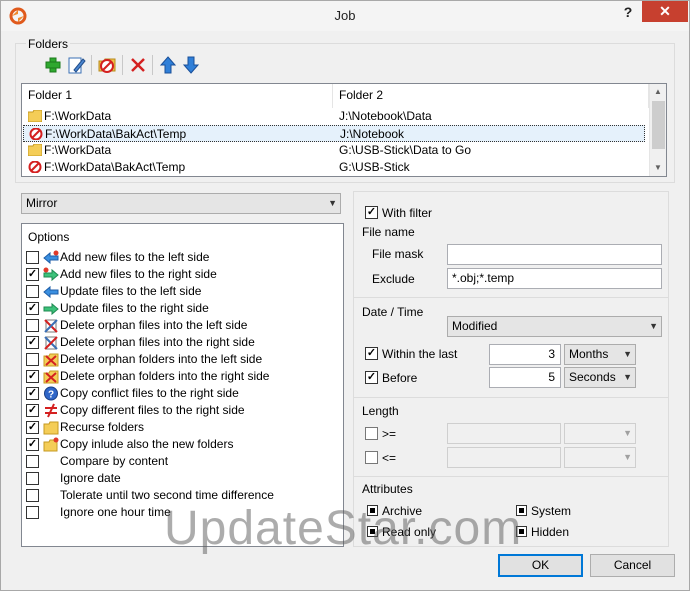 The width and height of the screenshot is (690, 591). What do you see at coordinates (658, 92) in the screenshot?
I see `scroll-up-icon: ▲` at bounding box center [658, 92].